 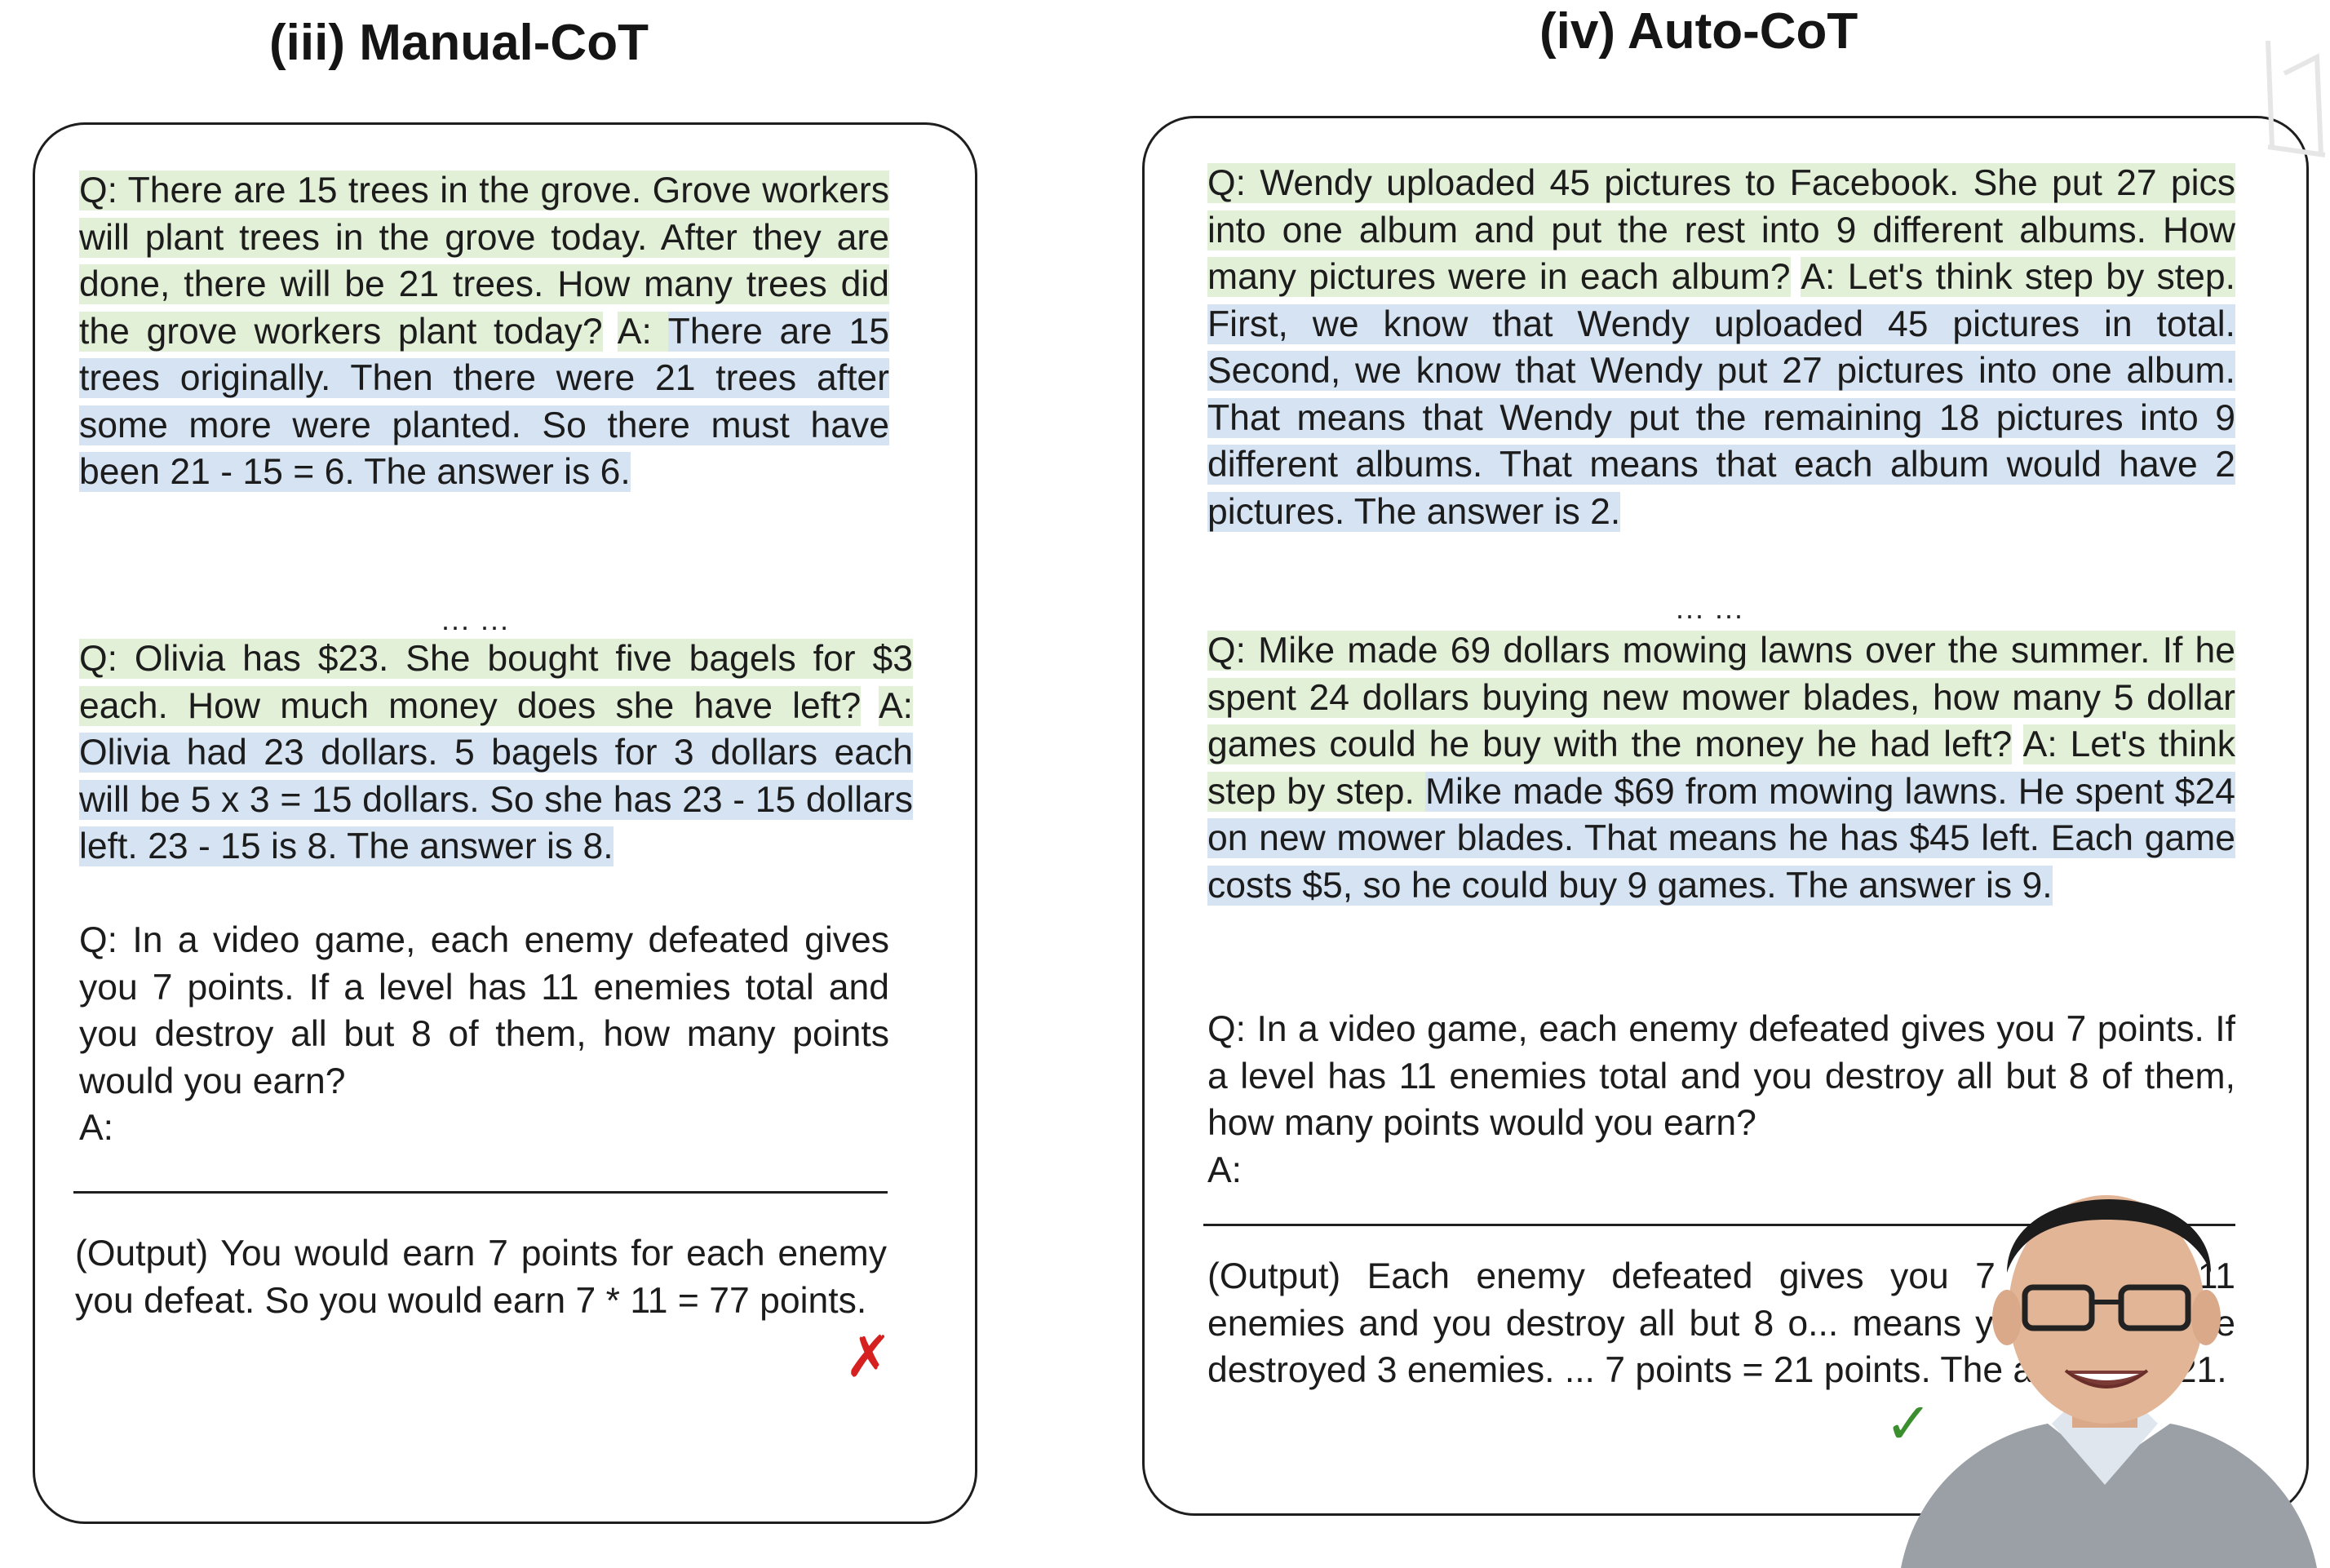 What do you see at coordinates (868, 1357) in the screenshot?
I see `wrong-mark-icon: ✗` at bounding box center [868, 1357].